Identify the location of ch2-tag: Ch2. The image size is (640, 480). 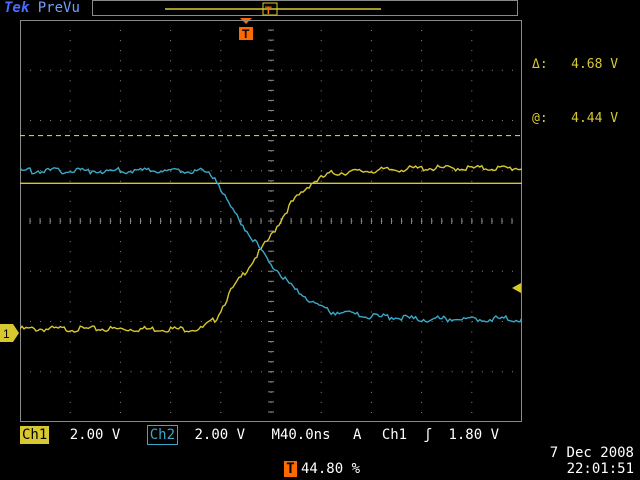
(162, 435).